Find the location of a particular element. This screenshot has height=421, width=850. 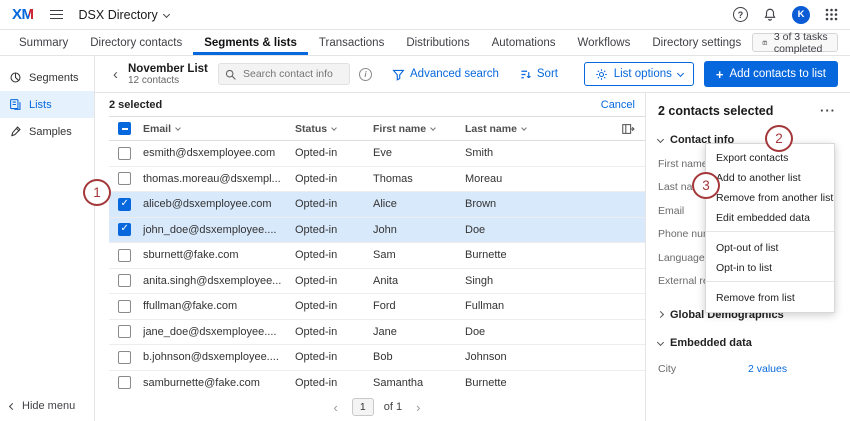

hide-menu-button: Hide menu is located at coordinates (42, 406).